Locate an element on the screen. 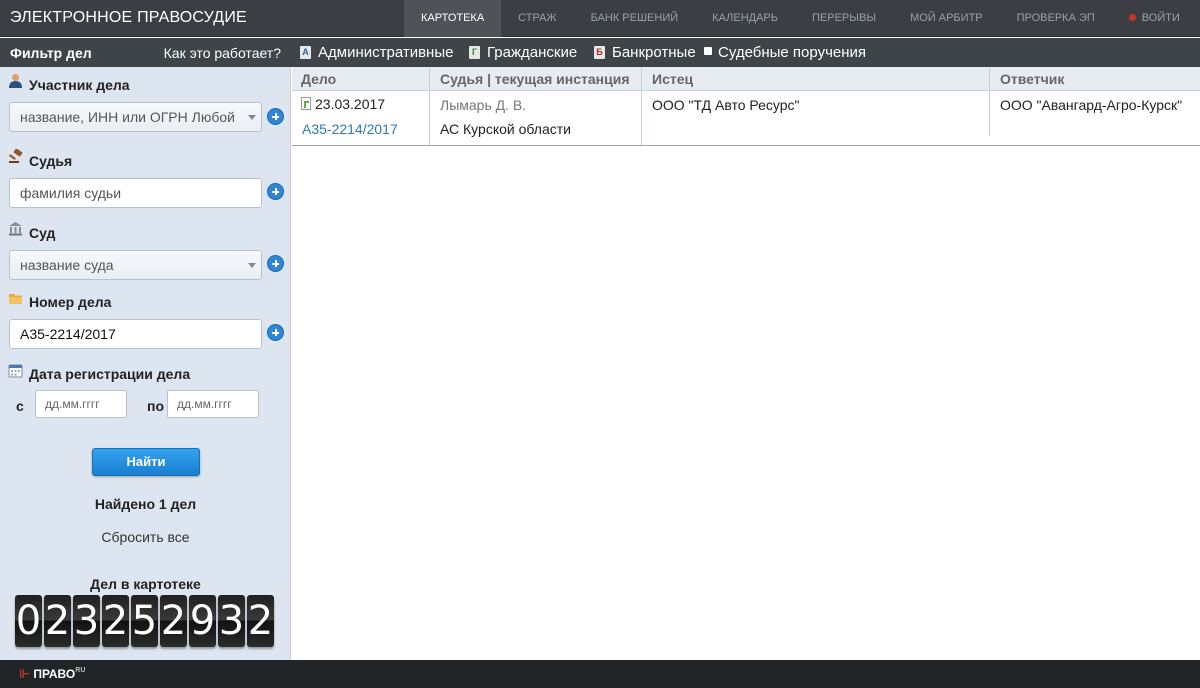  participant-placeholder: название, ИНН или ОГРН is located at coordinates (104, 117).